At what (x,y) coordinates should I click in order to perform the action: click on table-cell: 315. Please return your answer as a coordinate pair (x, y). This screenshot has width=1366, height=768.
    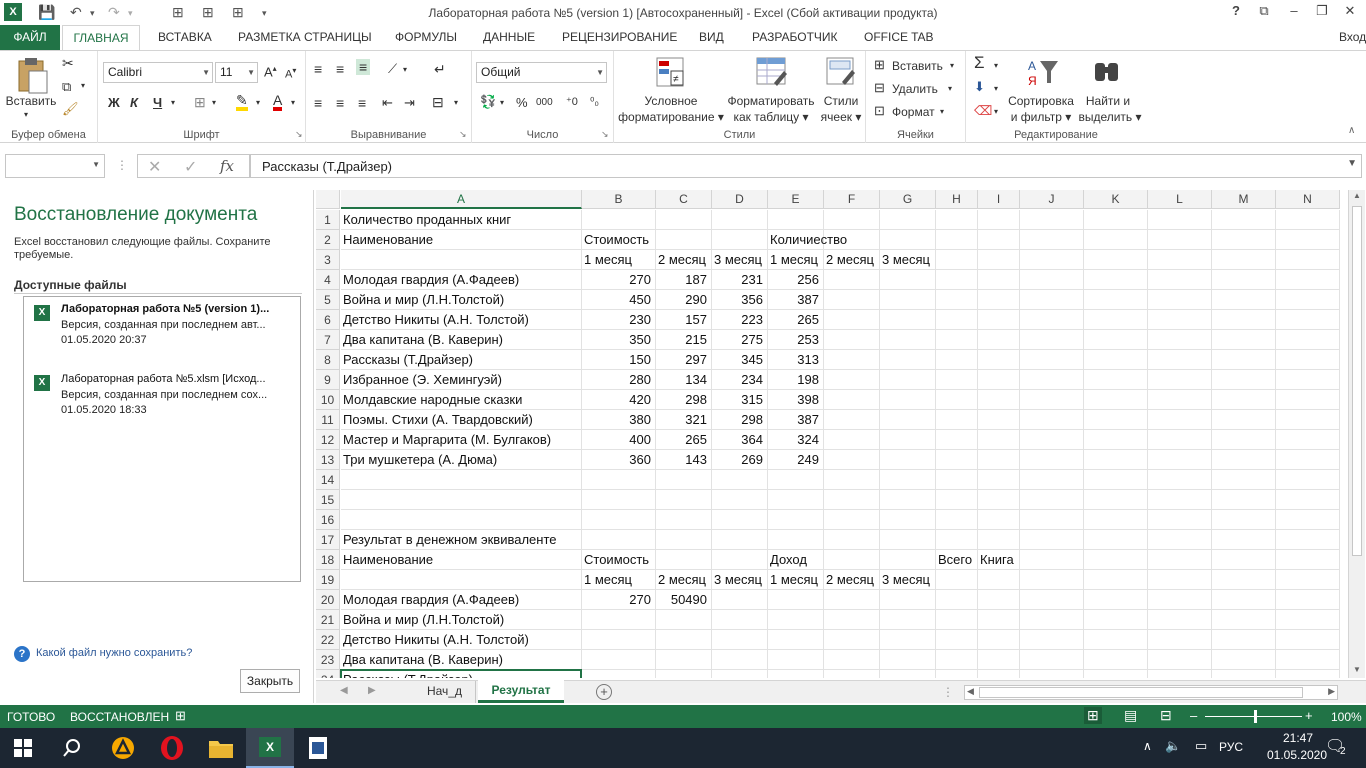
    Looking at the image, I should click on (740, 400).